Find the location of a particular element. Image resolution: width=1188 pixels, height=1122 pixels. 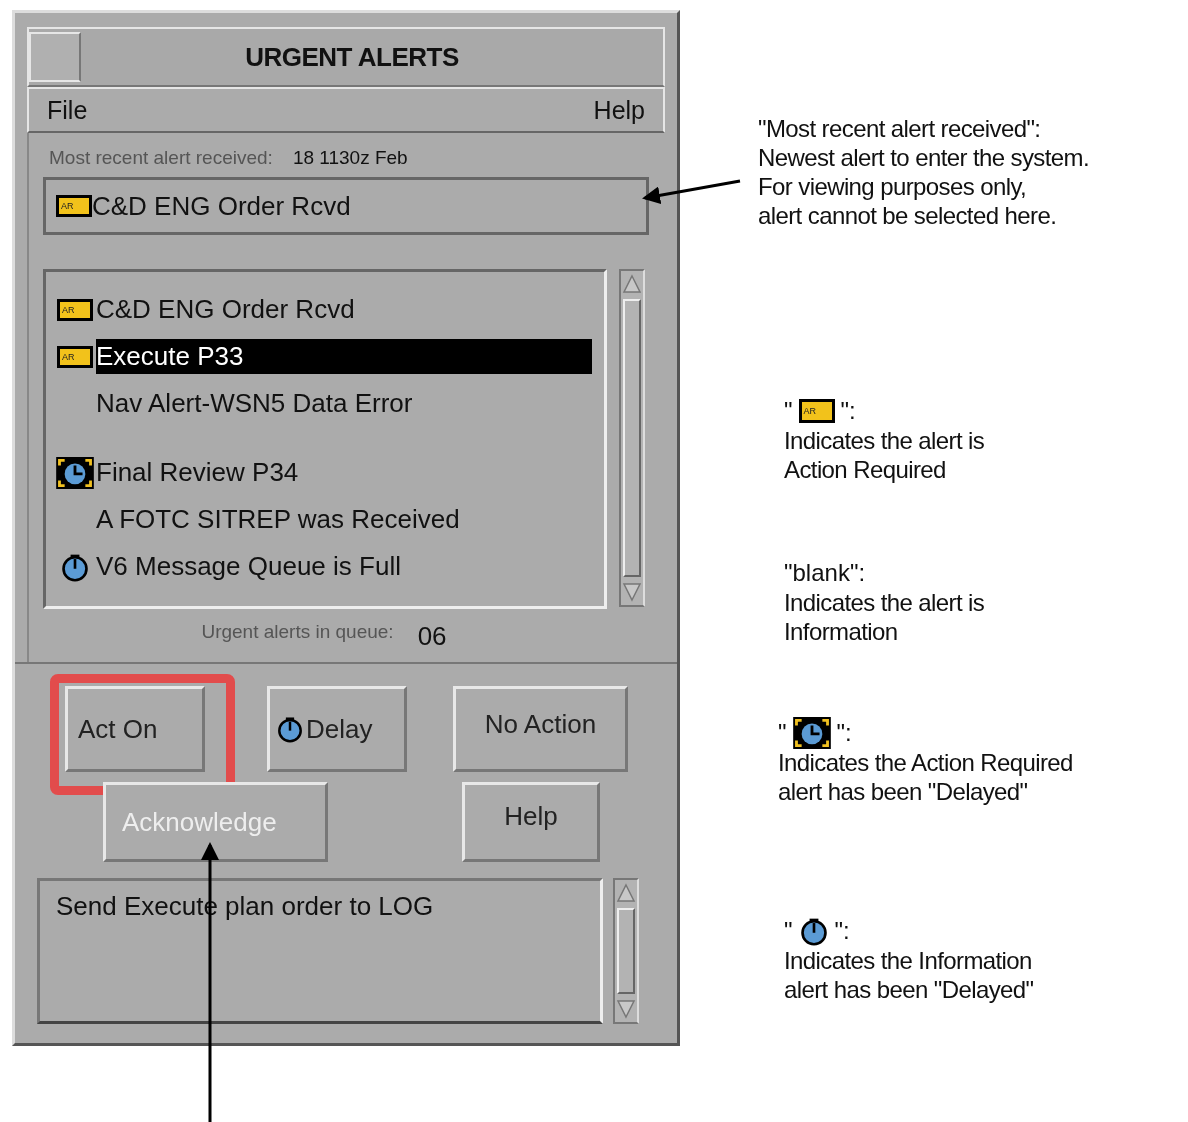

window-menu-button is located at coordinates (55, 57).